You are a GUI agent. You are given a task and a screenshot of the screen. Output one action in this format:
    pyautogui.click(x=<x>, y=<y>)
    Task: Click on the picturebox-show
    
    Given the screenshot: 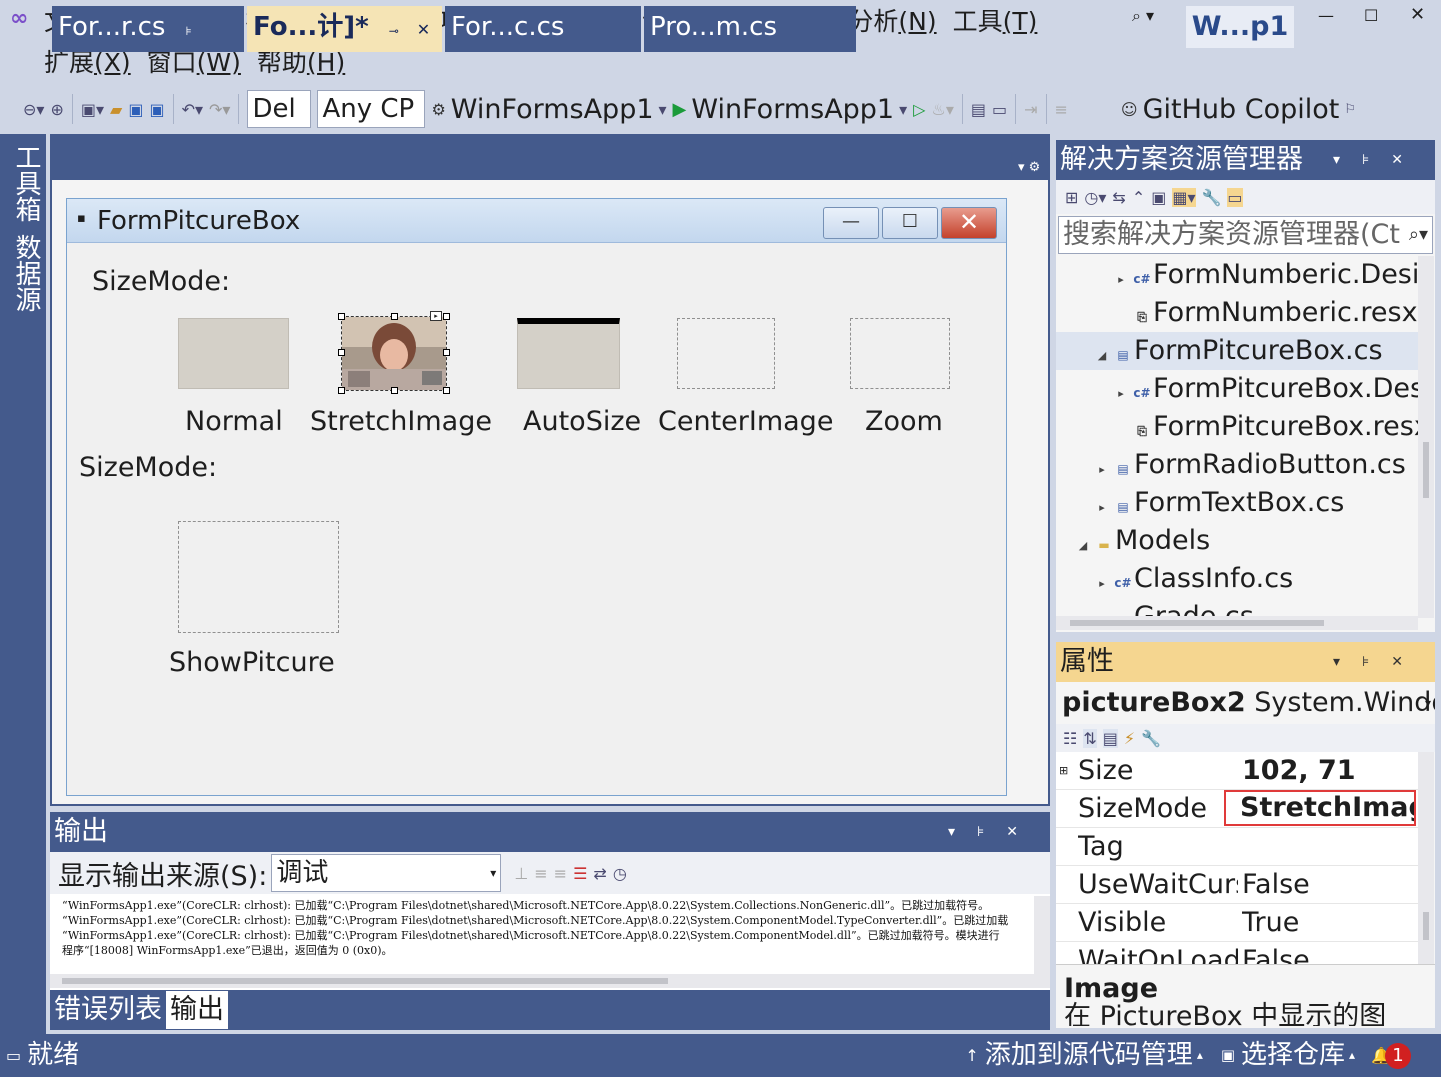 What is the action you would take?
    pyautogui.click(x=258, y=577)
    